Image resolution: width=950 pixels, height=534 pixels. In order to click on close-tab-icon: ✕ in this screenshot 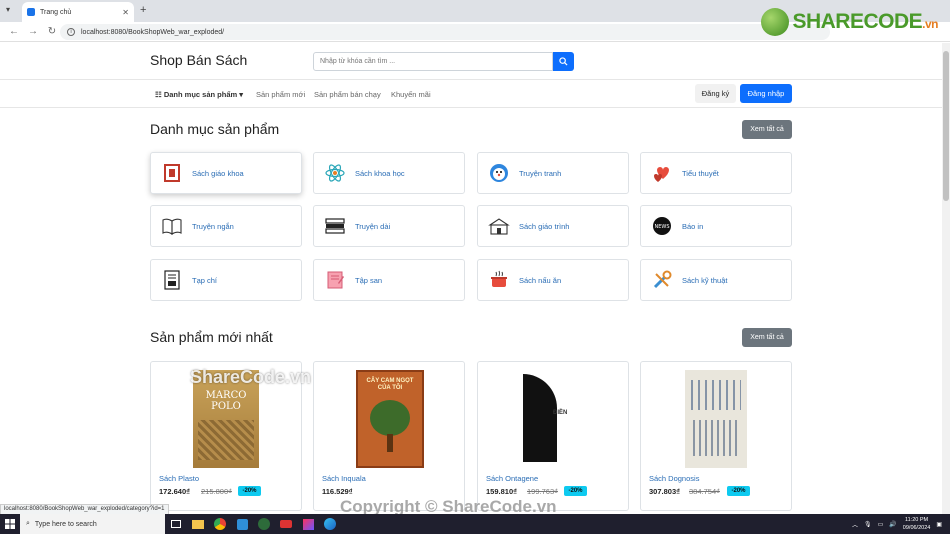, I will do `click(125, 12)`.